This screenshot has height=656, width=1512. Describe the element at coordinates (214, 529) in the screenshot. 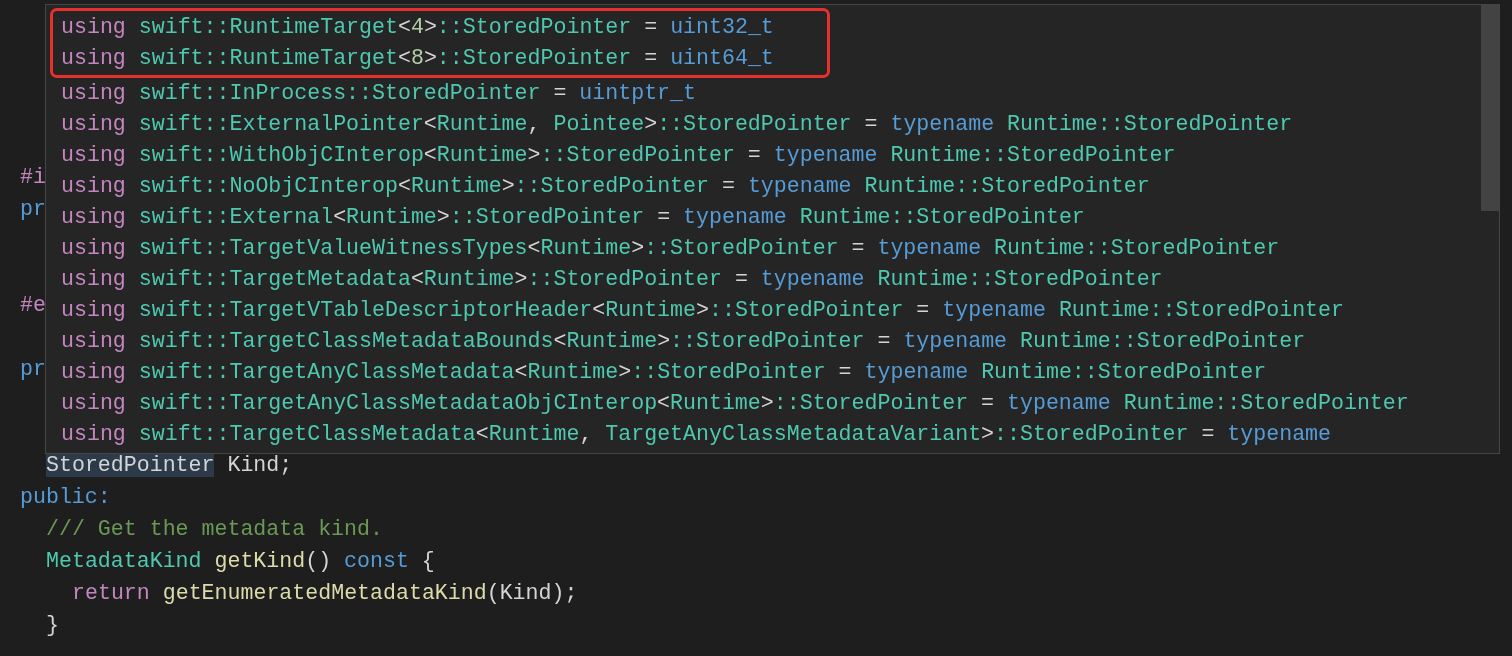

I see `code-line: /// Get the metadata kind.` at that location.